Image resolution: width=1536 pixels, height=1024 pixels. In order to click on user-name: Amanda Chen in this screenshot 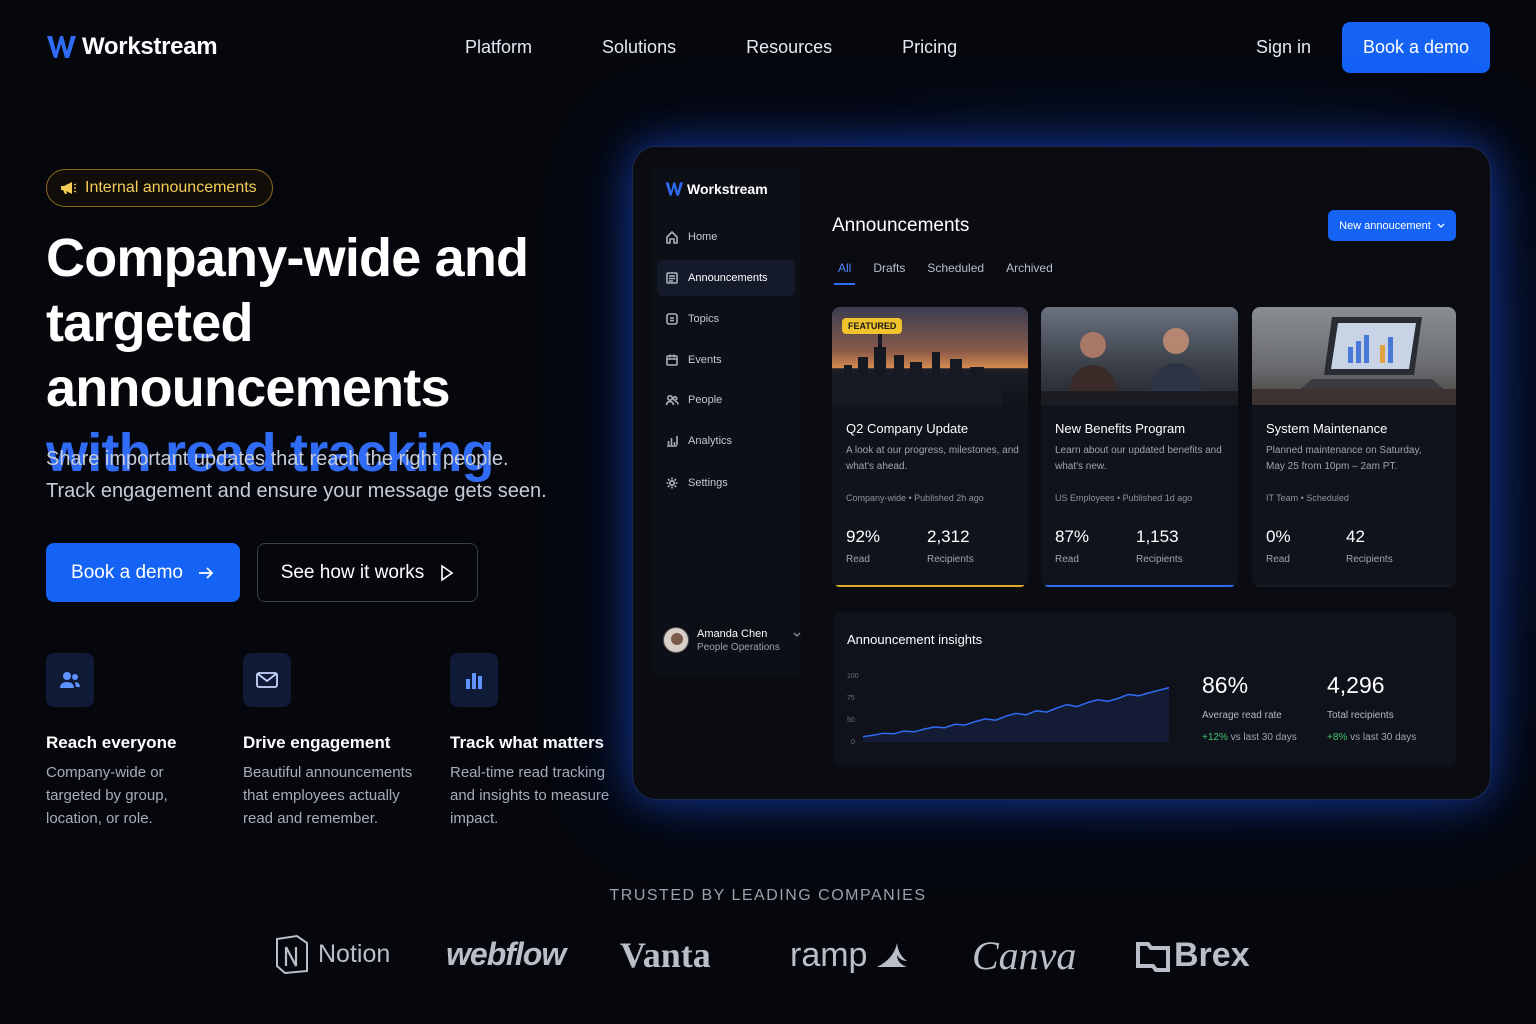, I will do `click(732, 633)`.